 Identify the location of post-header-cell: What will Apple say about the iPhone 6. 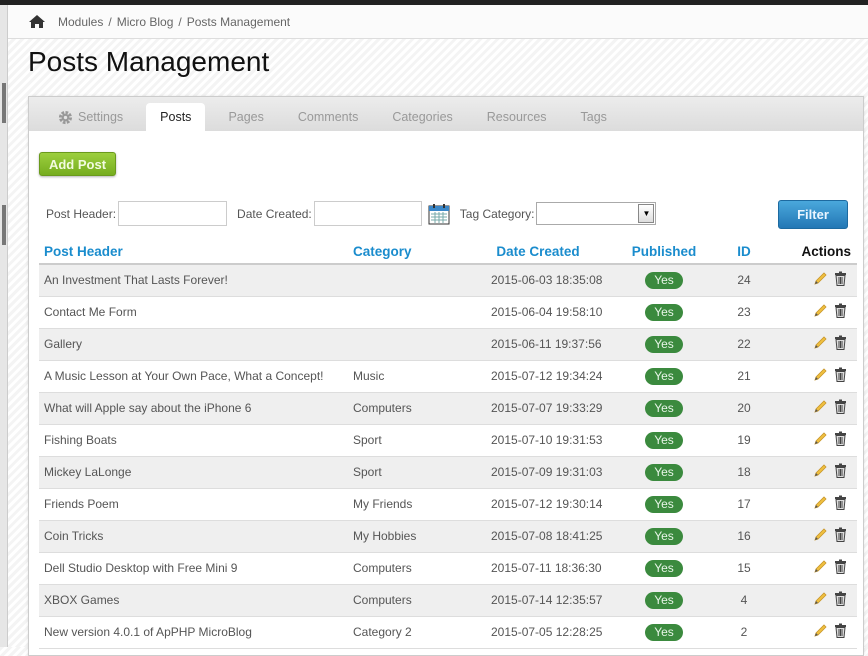
(196, 408).